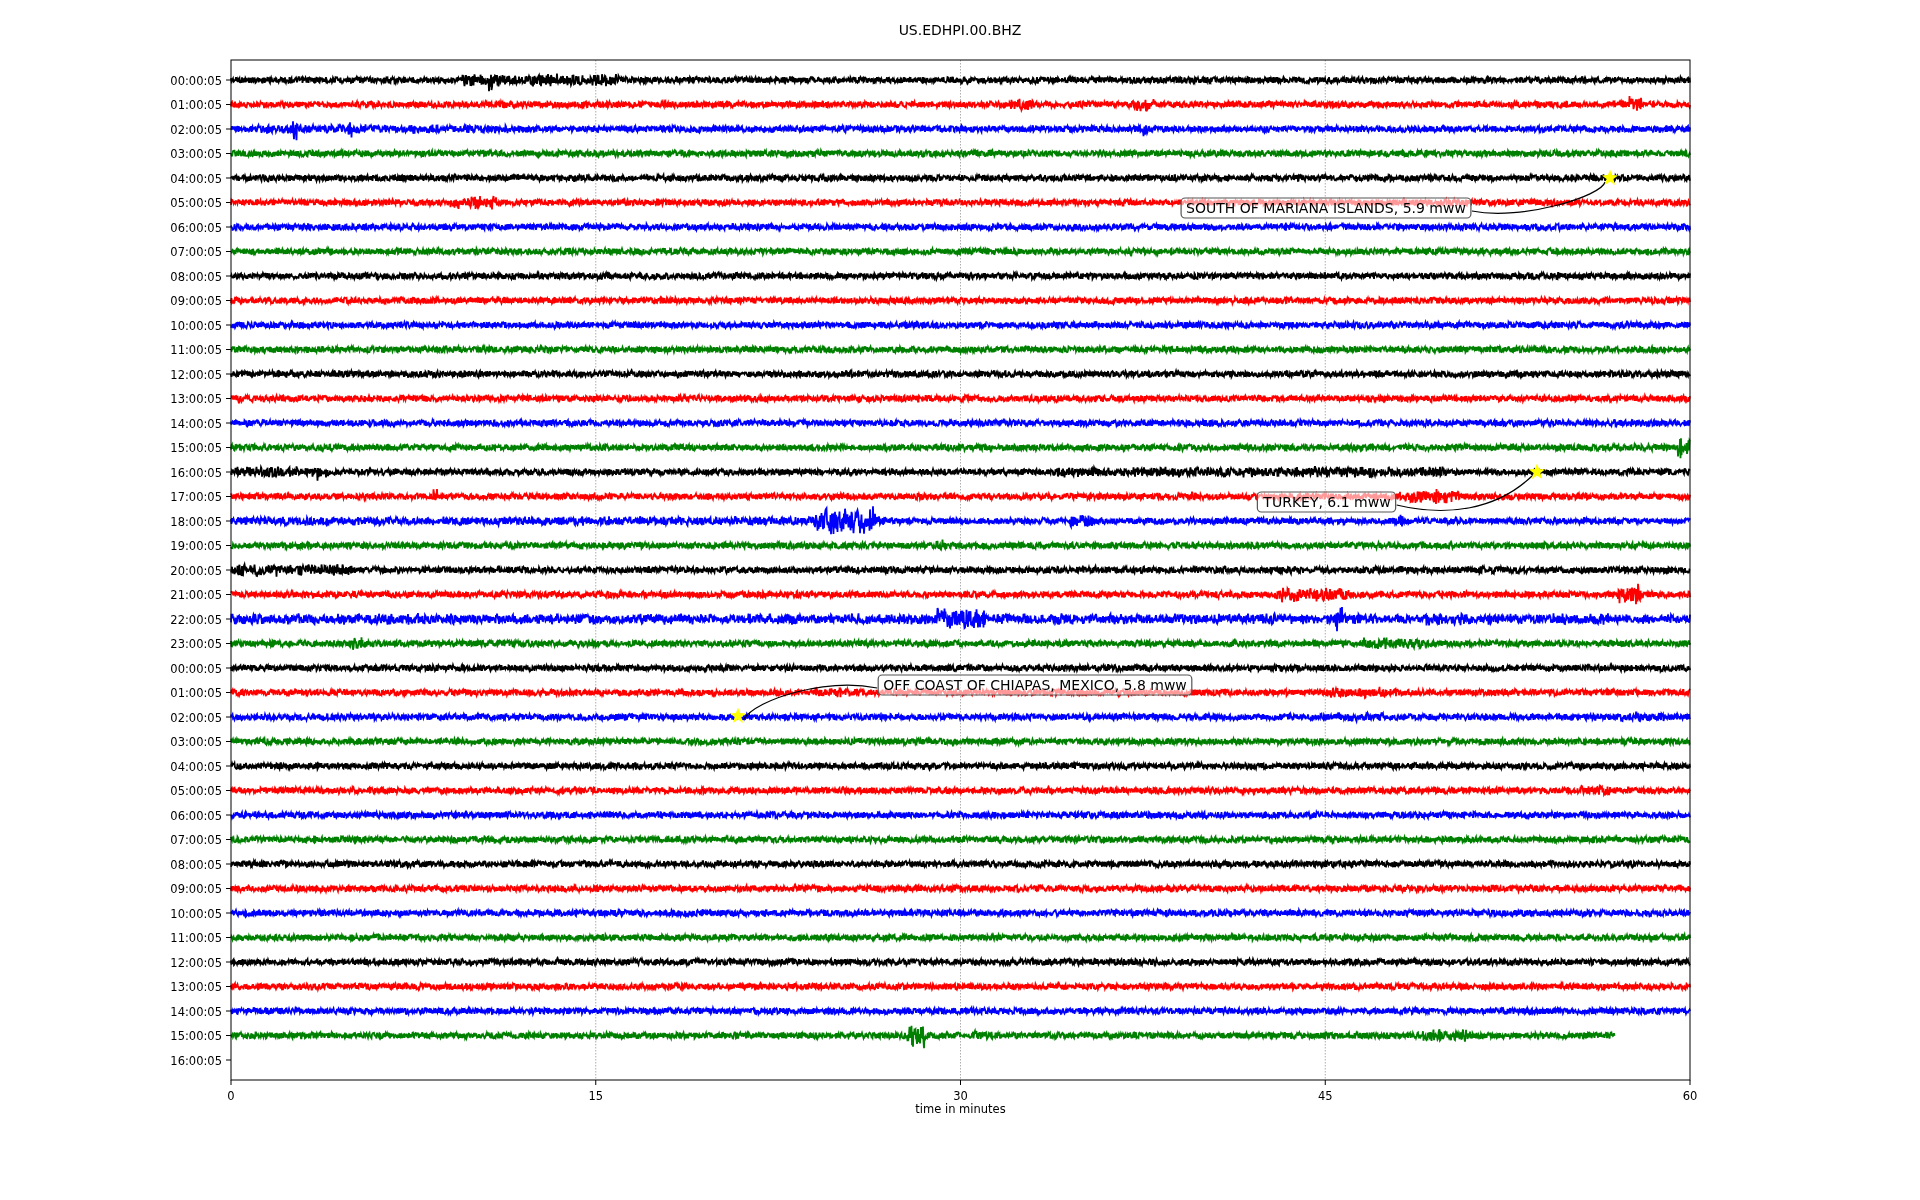 The image size is (1920, 1200). Describe the element at coordinates (960, 1109) in the screenshot. I see `axis-title: time in minutes` at that location.